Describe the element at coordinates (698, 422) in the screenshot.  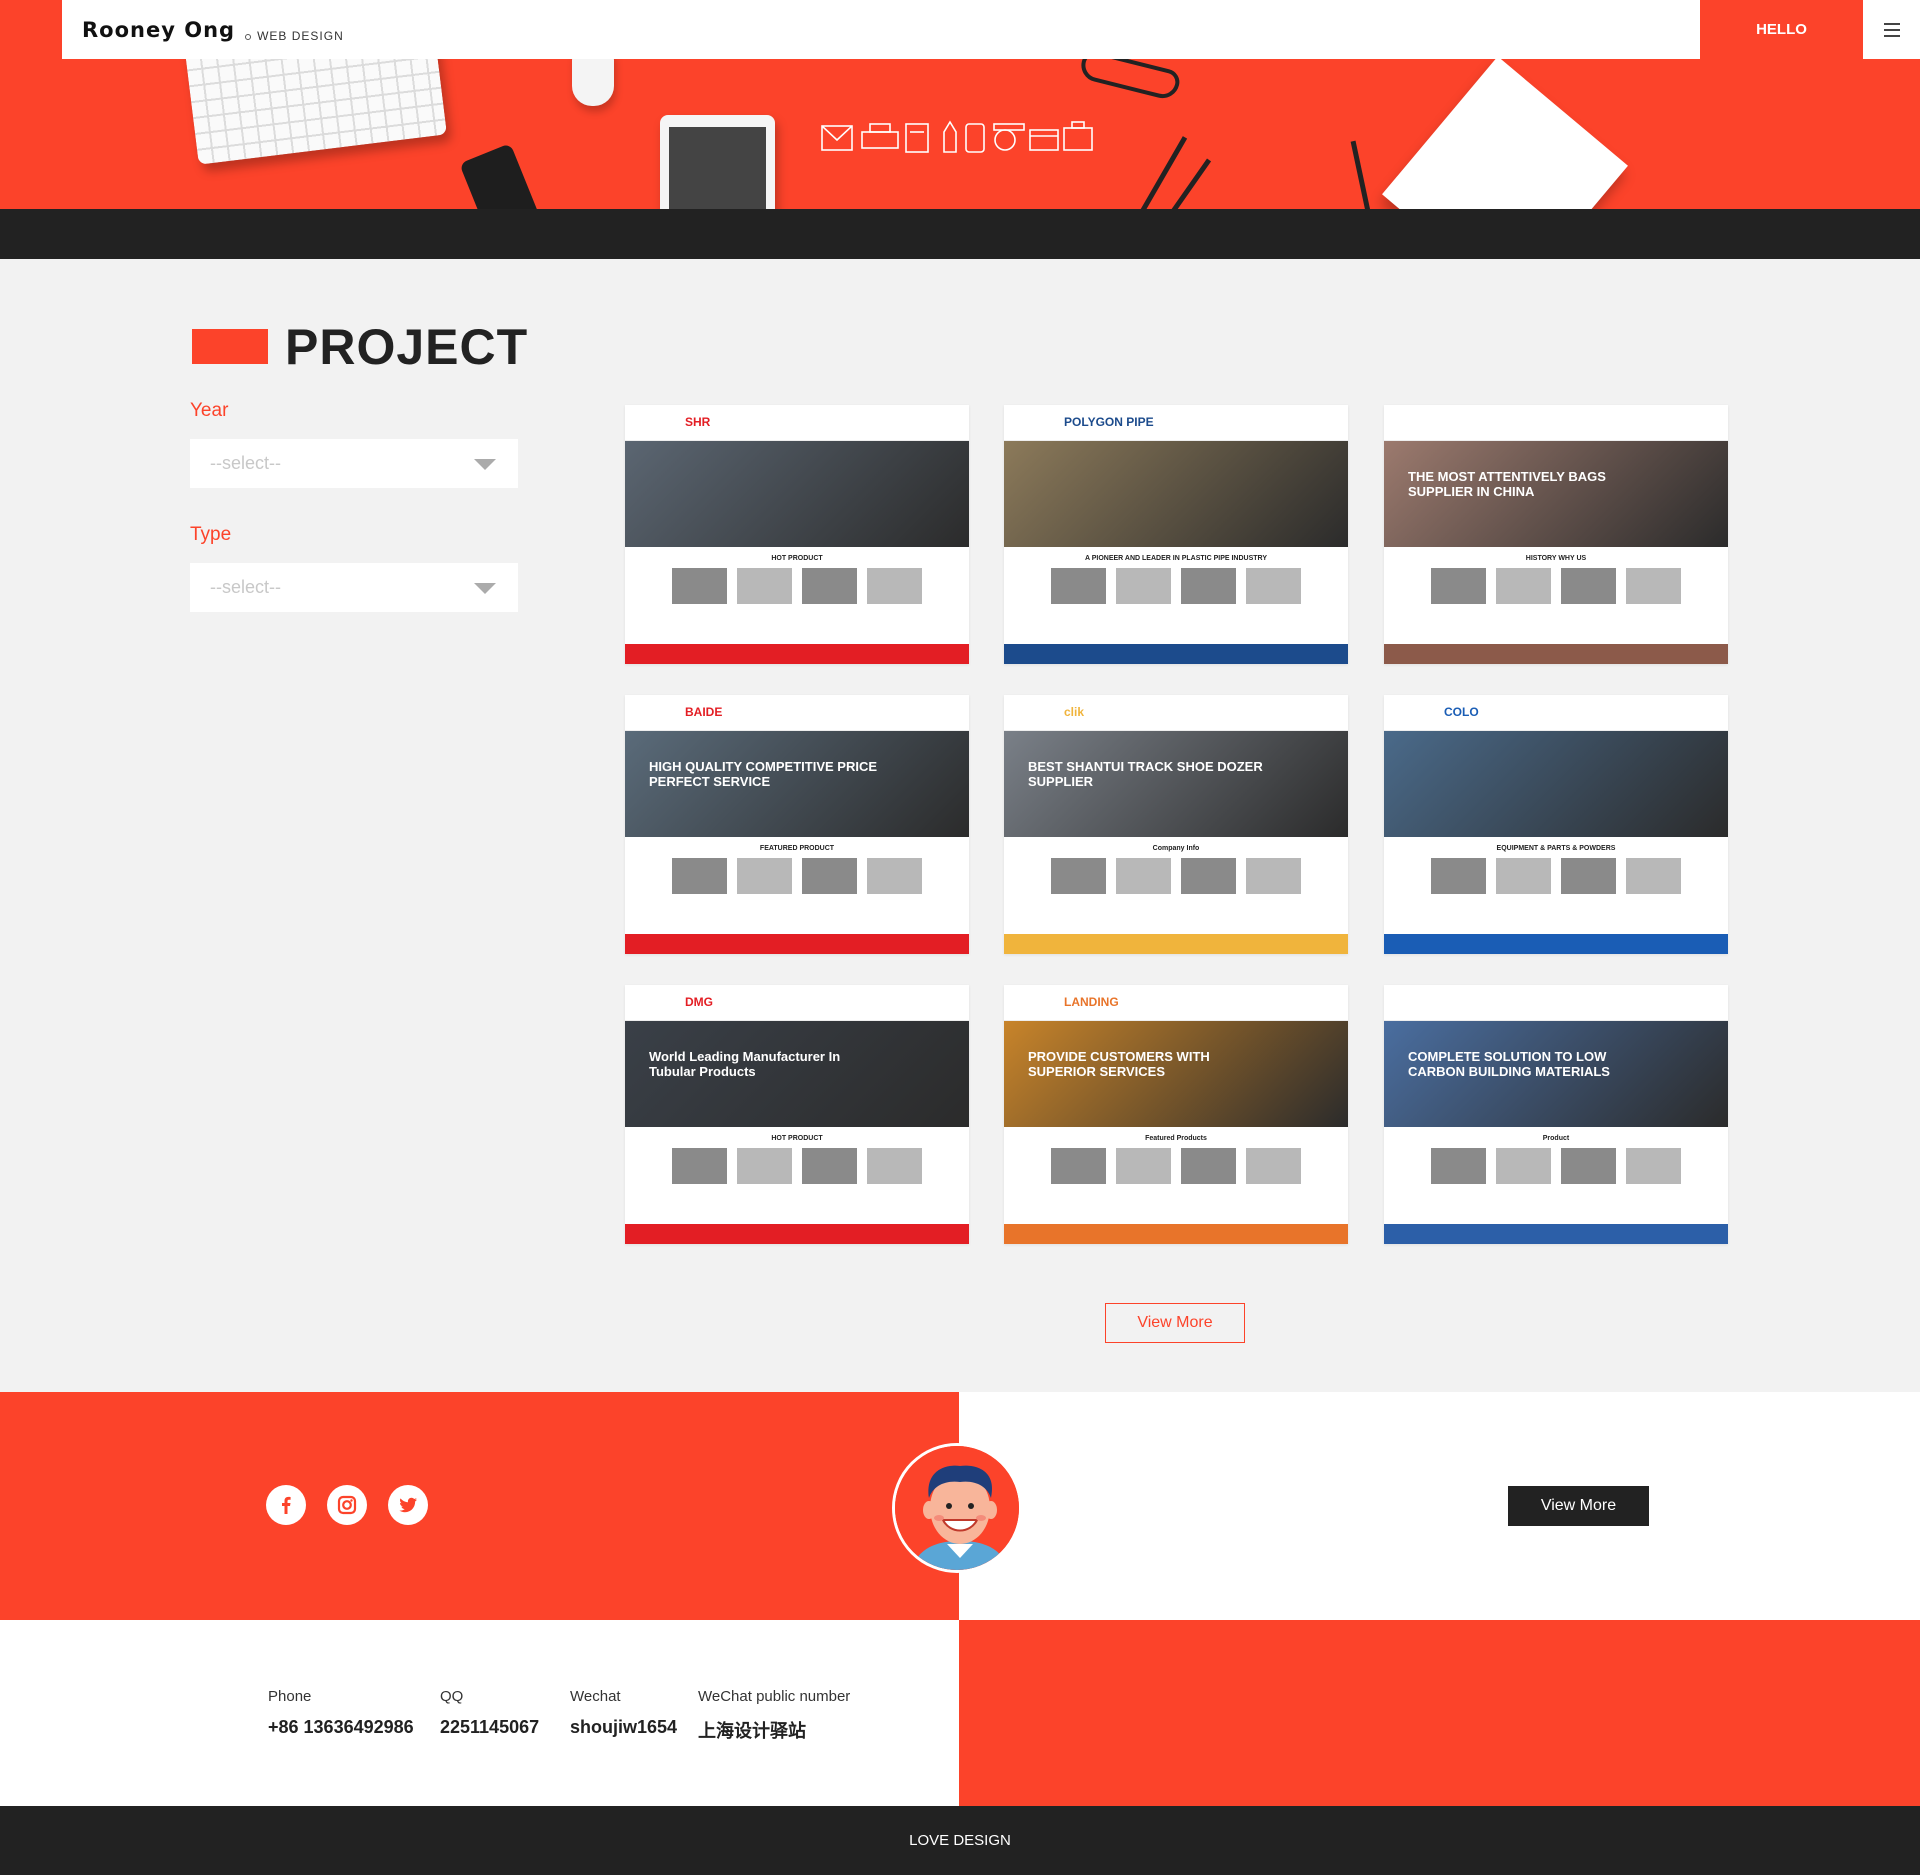
I see `card-site-logo: SHR` at that location.